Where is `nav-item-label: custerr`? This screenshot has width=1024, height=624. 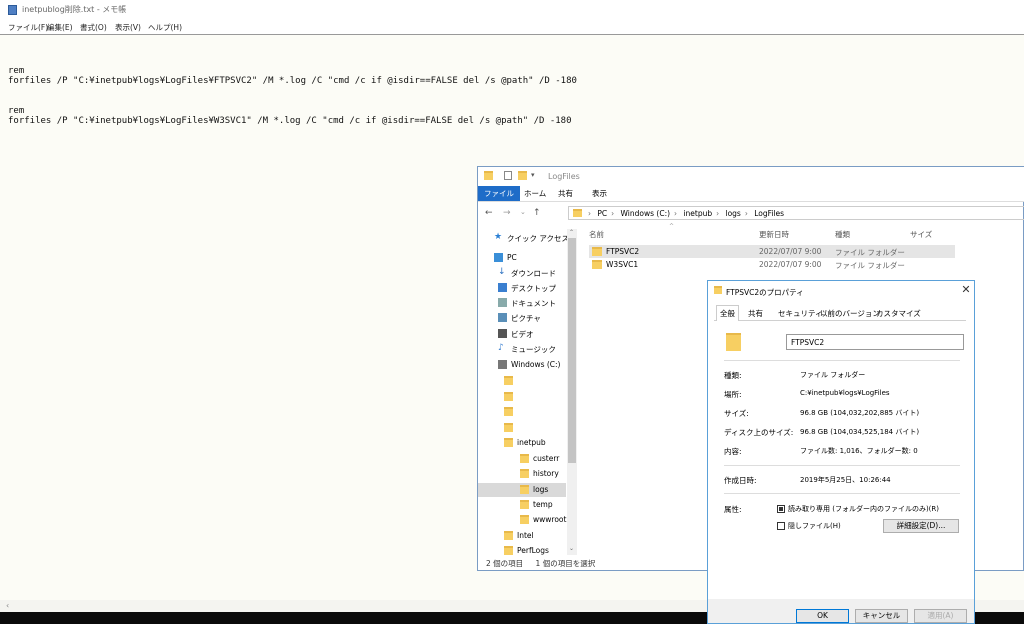 nav-item-label: custerr is located at coordinates (546, 458).